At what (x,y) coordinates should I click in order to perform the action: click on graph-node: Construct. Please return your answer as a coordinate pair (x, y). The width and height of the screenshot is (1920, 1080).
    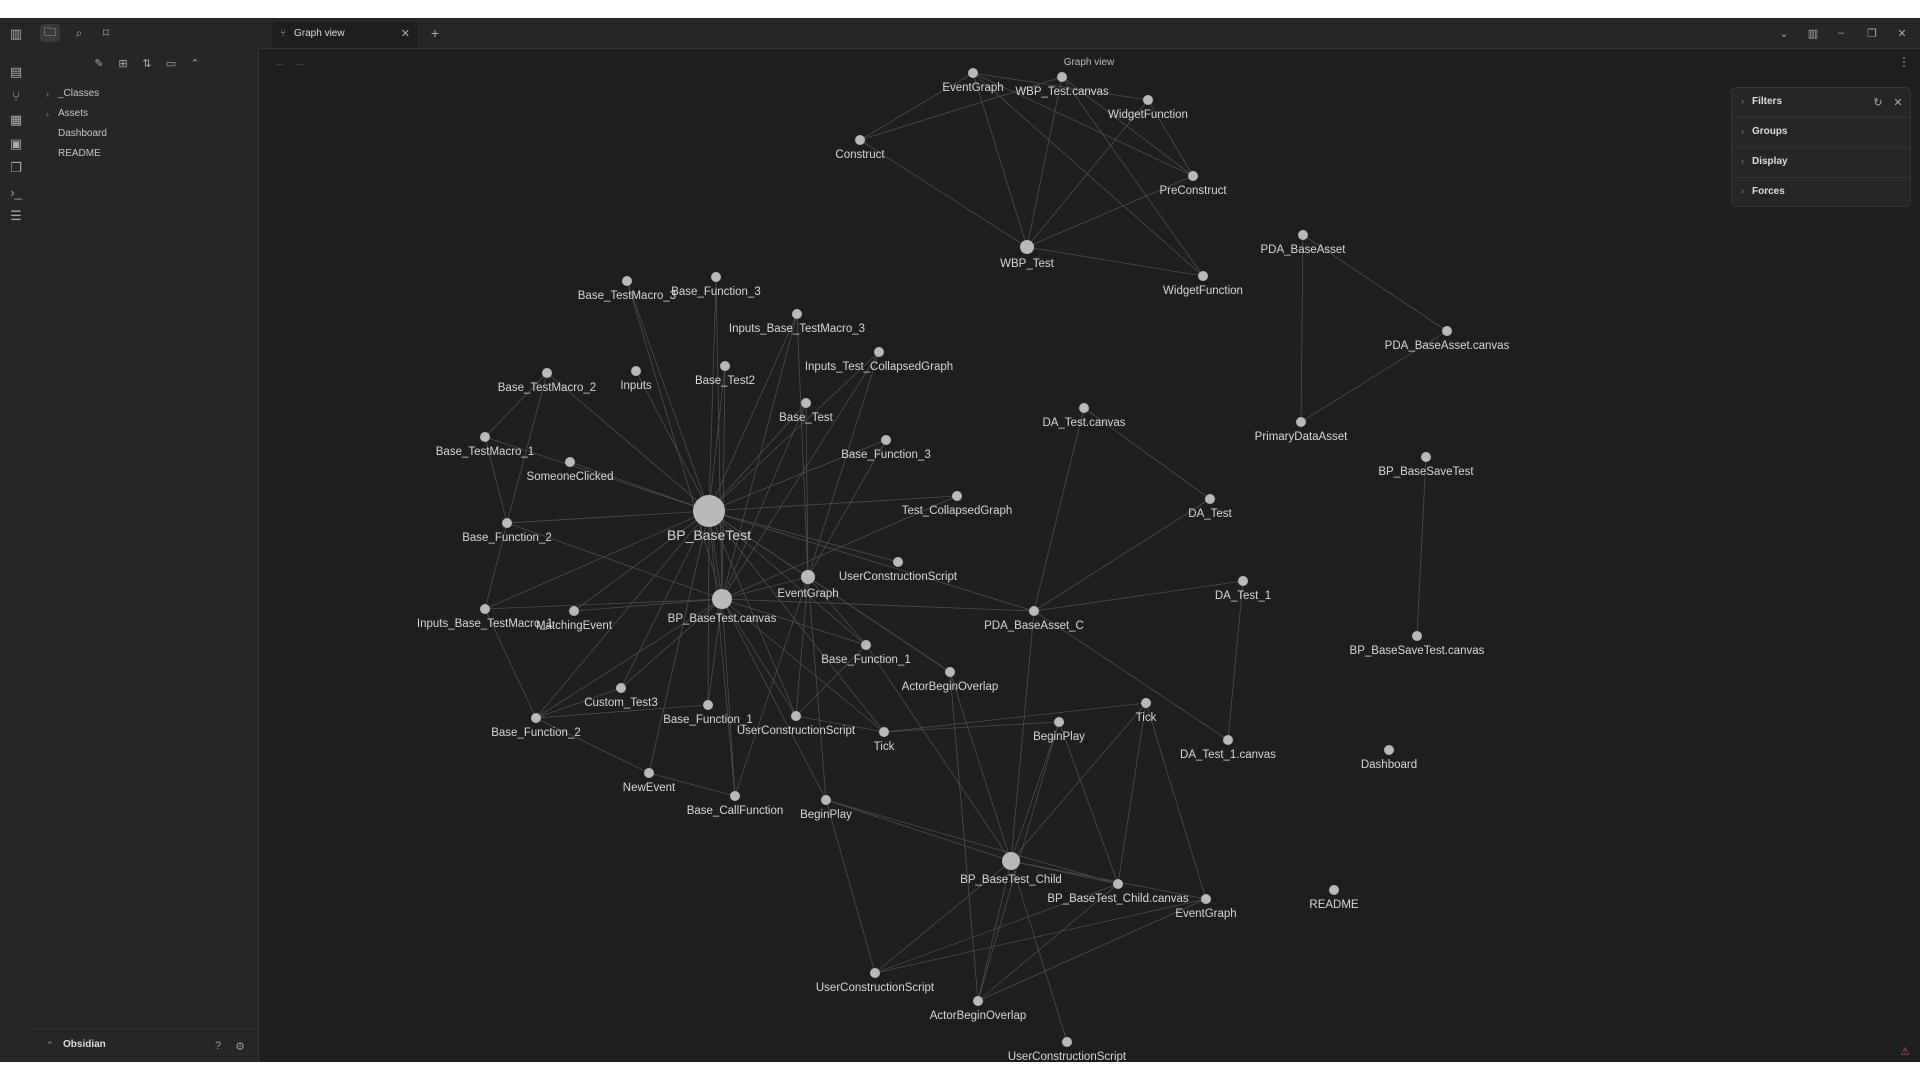
    Looking at the image, I should click on (860, 148).